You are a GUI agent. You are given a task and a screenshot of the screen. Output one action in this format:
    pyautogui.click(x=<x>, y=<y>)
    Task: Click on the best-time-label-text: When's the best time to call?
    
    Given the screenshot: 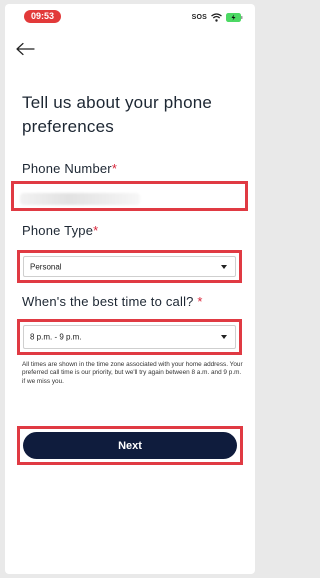 What is the action you would take?
    pyautogui.click(x=108, y=301)
    